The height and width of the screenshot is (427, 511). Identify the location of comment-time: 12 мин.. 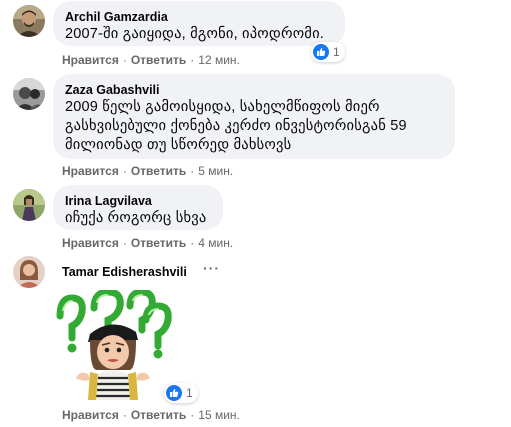
(219, 60).